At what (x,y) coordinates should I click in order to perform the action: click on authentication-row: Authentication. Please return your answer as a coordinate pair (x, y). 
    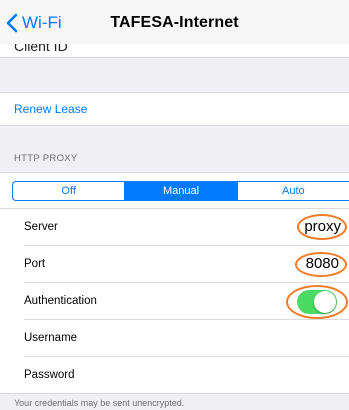
    Looking at the image, I should click on (174, 301).